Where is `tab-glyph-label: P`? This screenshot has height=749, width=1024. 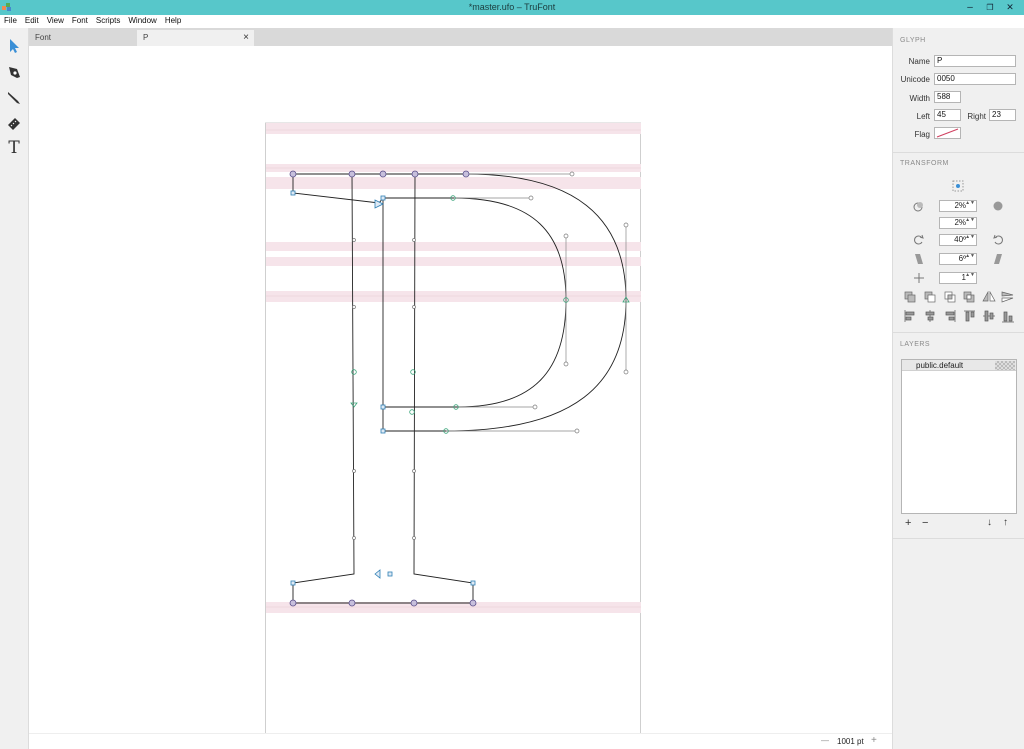 tab-glyph-label: P is located at coordinates (146, 37).